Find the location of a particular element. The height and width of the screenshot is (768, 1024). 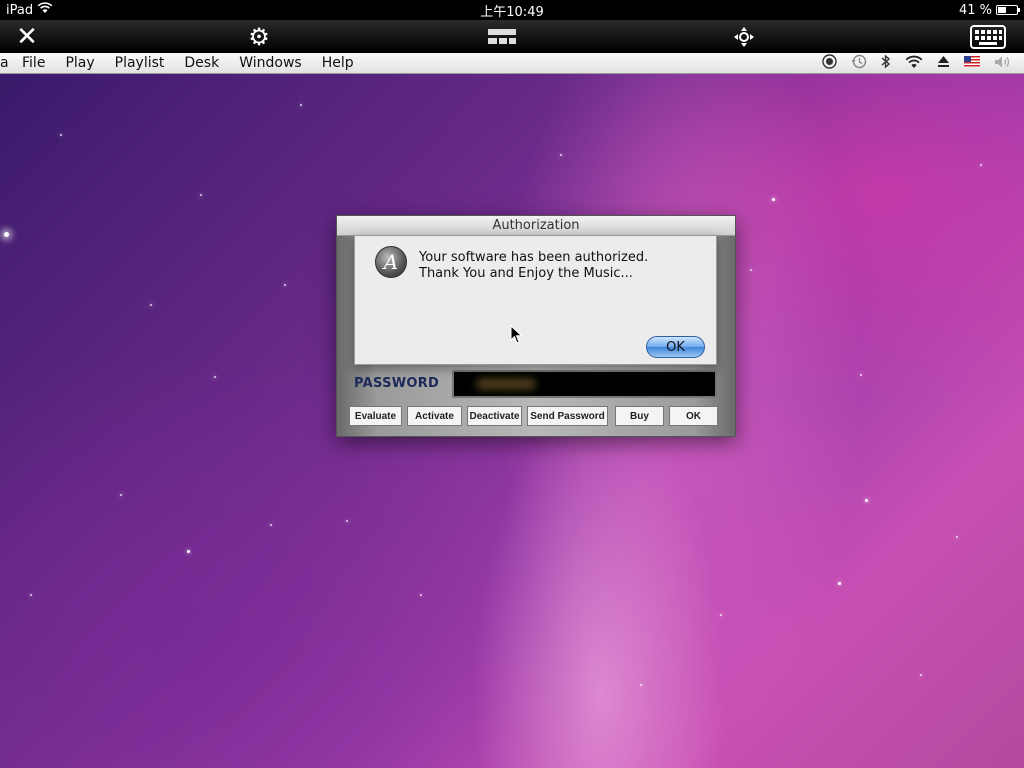

buy-button: Buy is located at coordinates (639, 416).